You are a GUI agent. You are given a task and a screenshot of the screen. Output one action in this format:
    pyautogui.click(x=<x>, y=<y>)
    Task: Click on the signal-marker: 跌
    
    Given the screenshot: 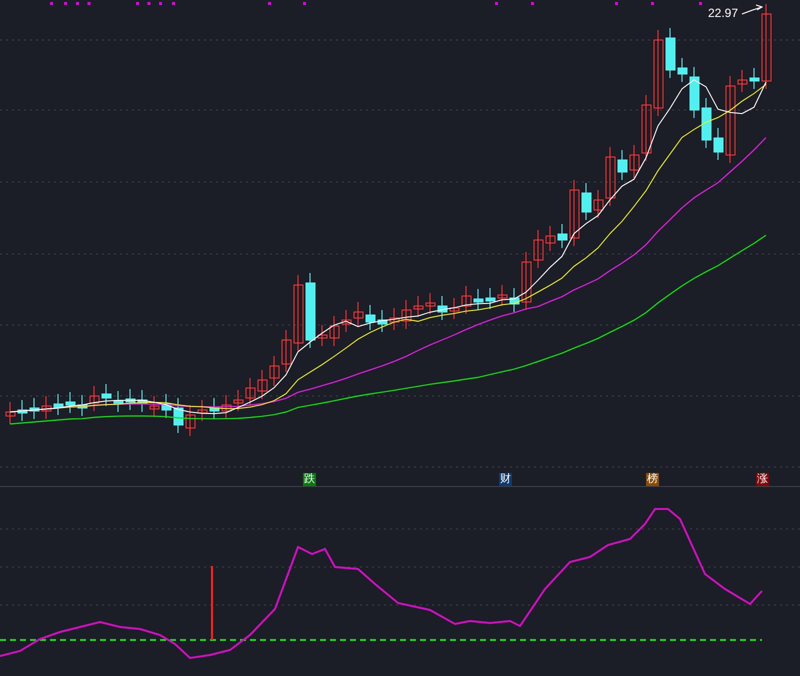 What is the action you would take?
    pyautogui.click(x=309, y=479)
    